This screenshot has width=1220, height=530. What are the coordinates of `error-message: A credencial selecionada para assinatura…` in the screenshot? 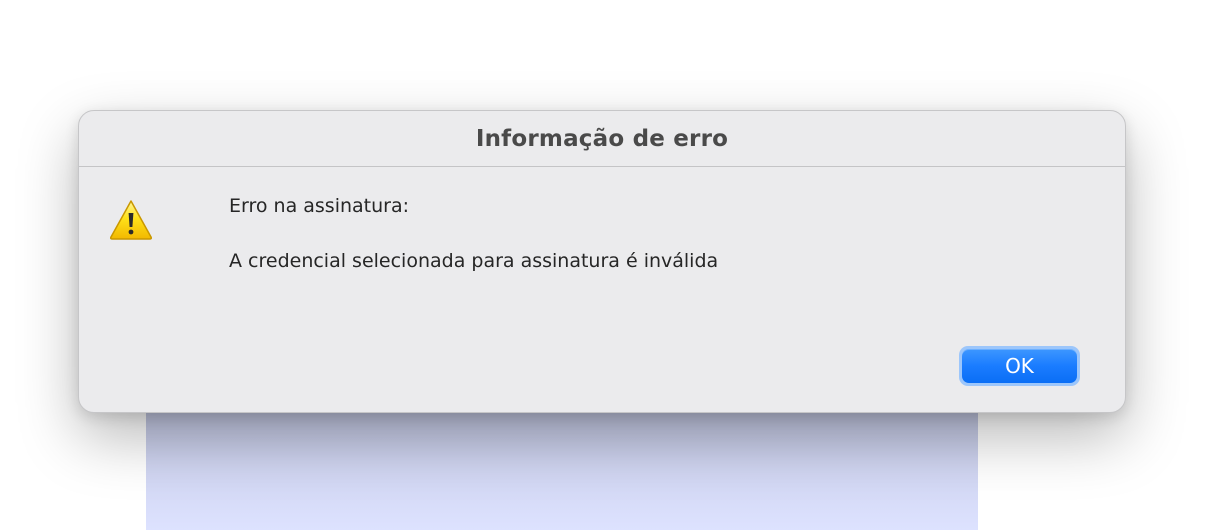 It's located at (474, 261).